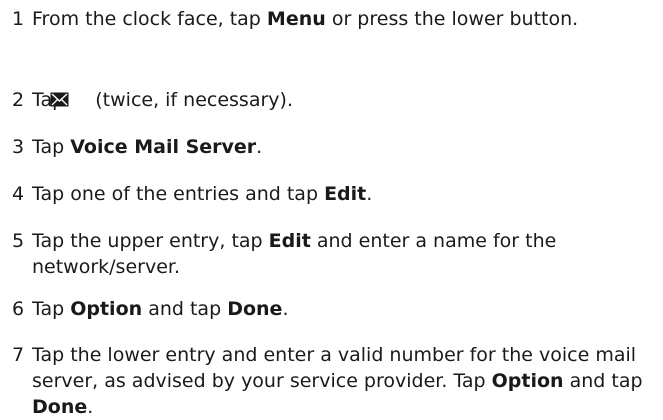 The image size is (663, 420). Describe the element at coordinates (69, 97) in the screenshot. I see `envelope-icon` at that location.